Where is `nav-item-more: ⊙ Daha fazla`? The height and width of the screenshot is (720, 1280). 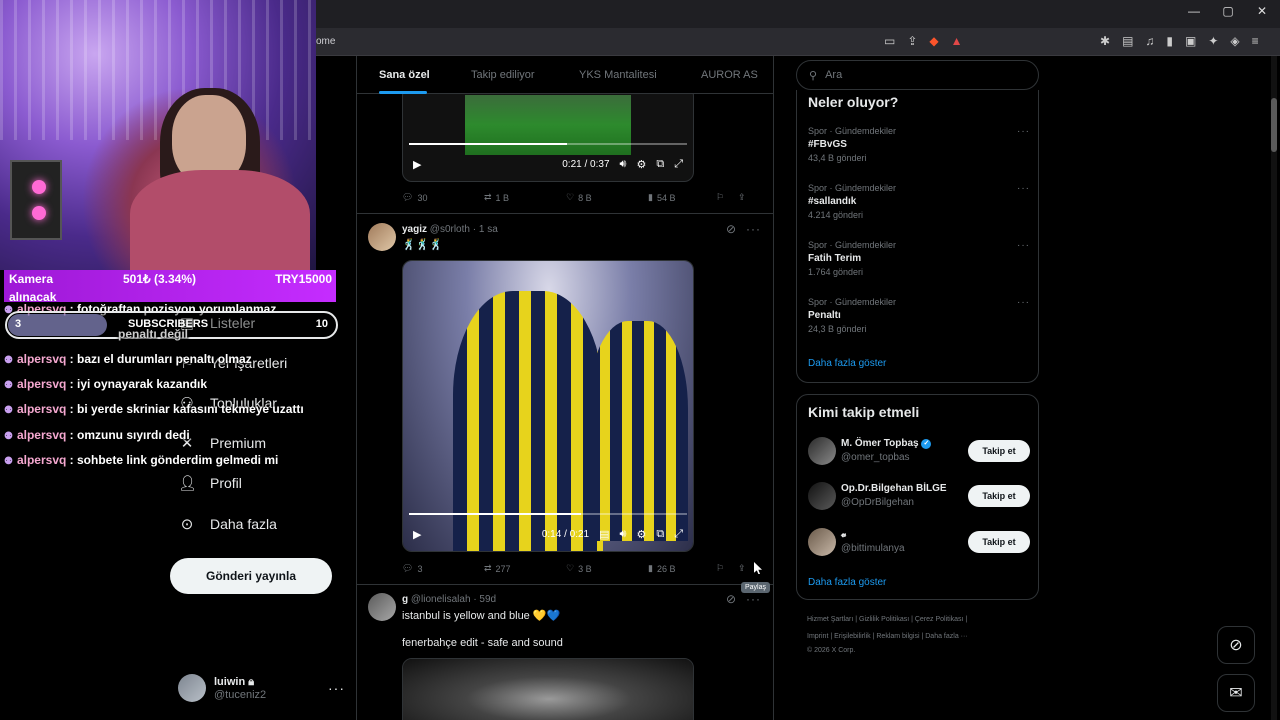
nav-item-more: ⊙ Daha fazla is located at coordinates (227, 524).